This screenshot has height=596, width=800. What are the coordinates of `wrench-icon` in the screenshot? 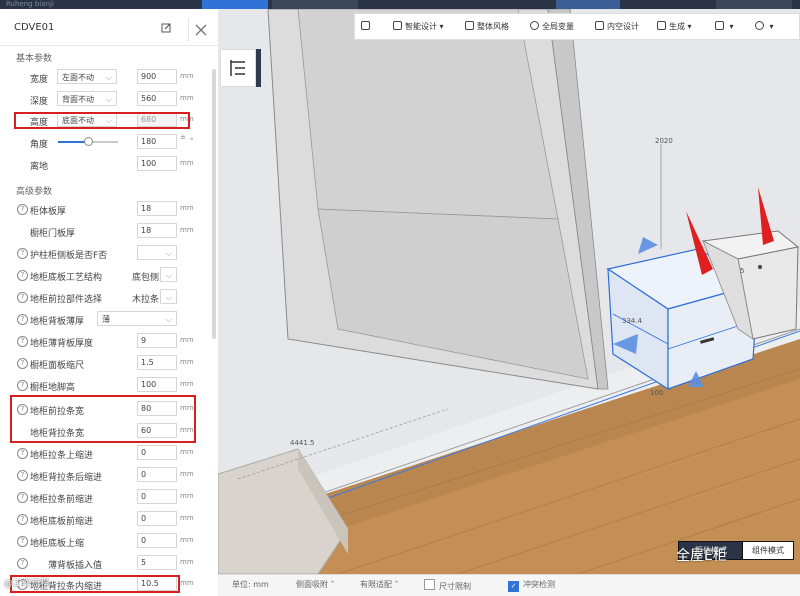 It's located at (719, 25).